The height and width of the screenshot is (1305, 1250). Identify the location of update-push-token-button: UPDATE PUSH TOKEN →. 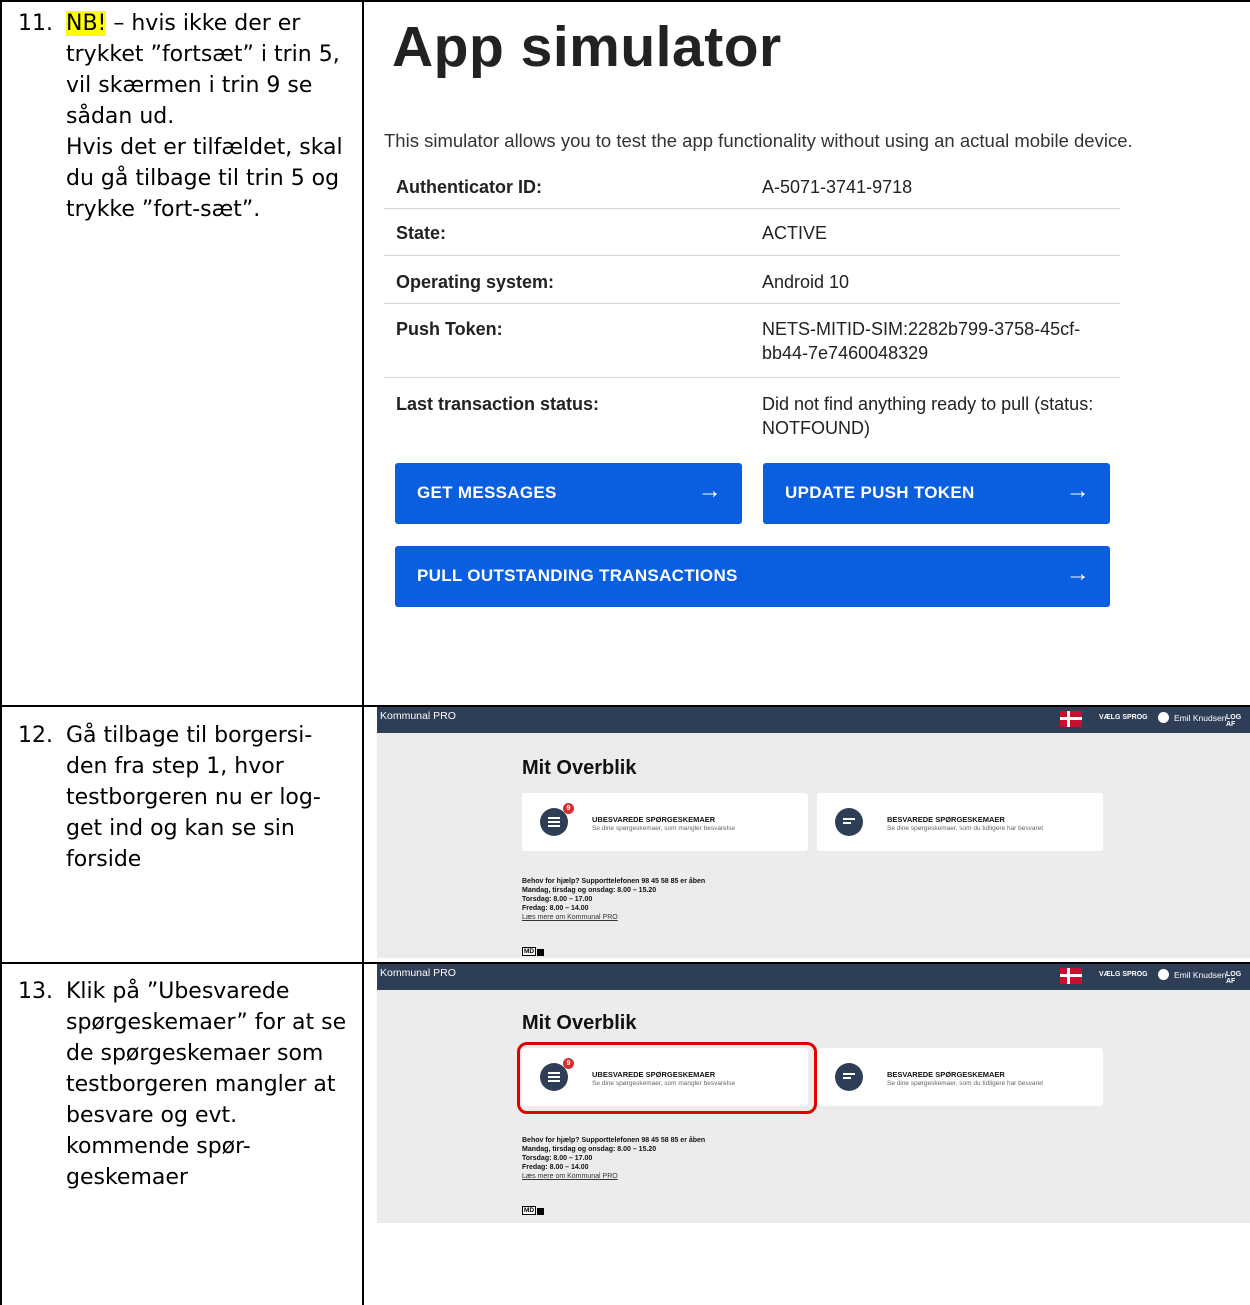
(936, 493).